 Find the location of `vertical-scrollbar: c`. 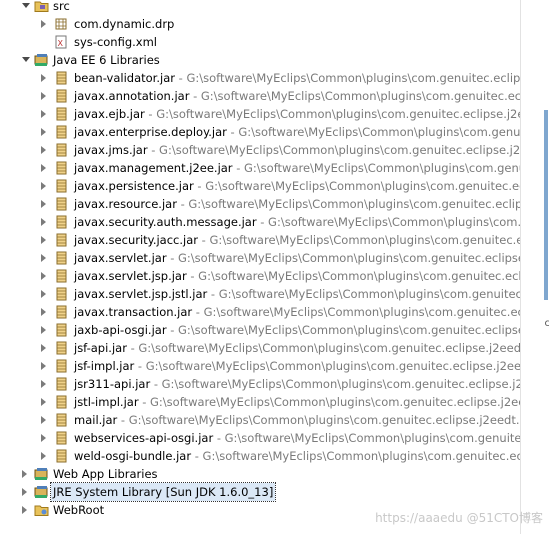

vertical-scrollbar: c is located at coordinates (534, 267).